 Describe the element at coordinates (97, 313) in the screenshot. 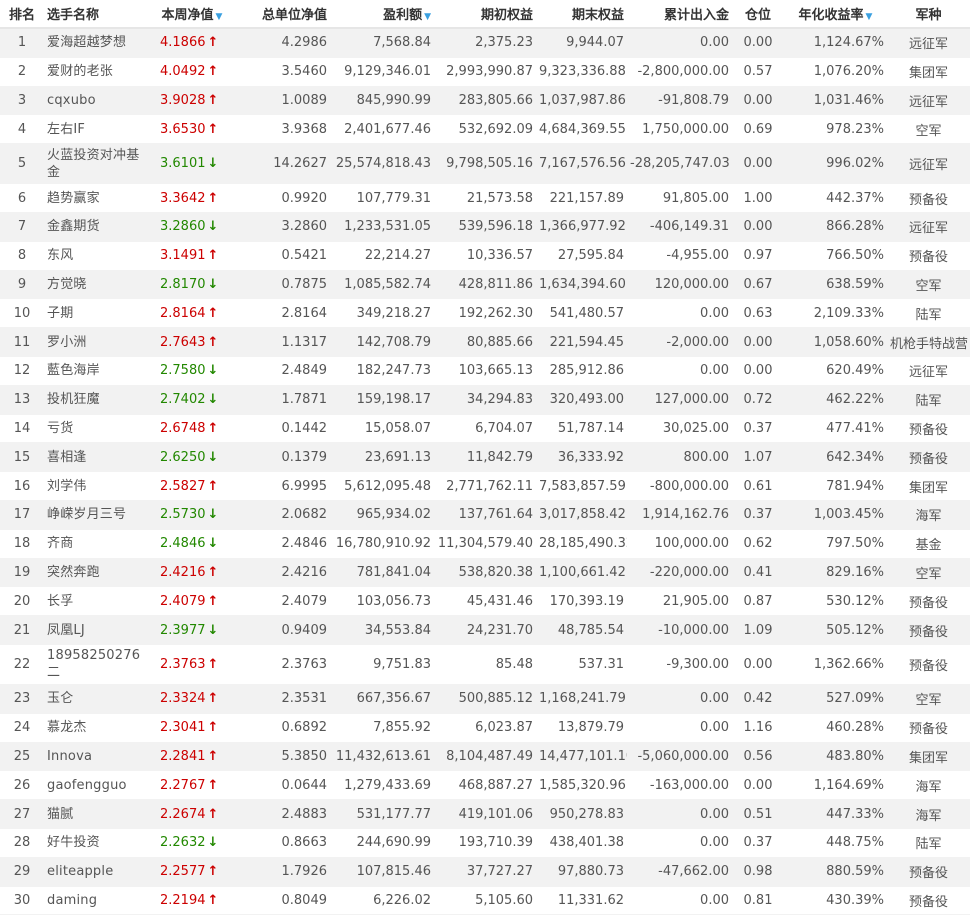

I see `player-name-cell: 子期` at that location.